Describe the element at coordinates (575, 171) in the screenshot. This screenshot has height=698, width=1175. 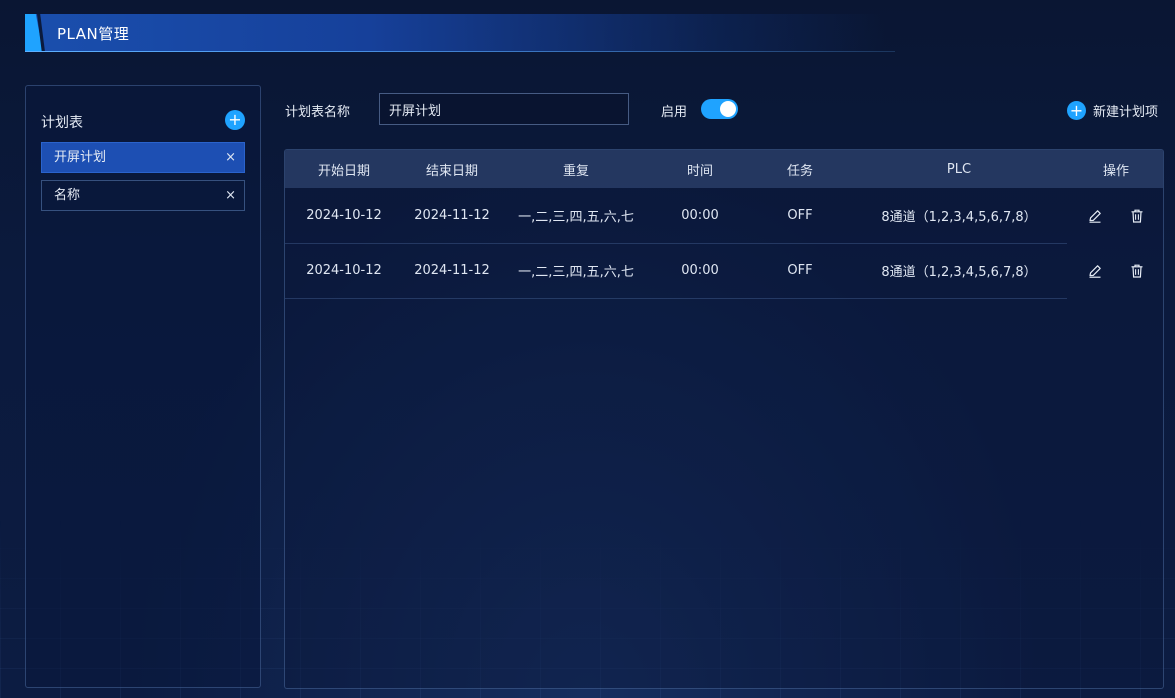
I see `col-repeat: 重复` at that location.